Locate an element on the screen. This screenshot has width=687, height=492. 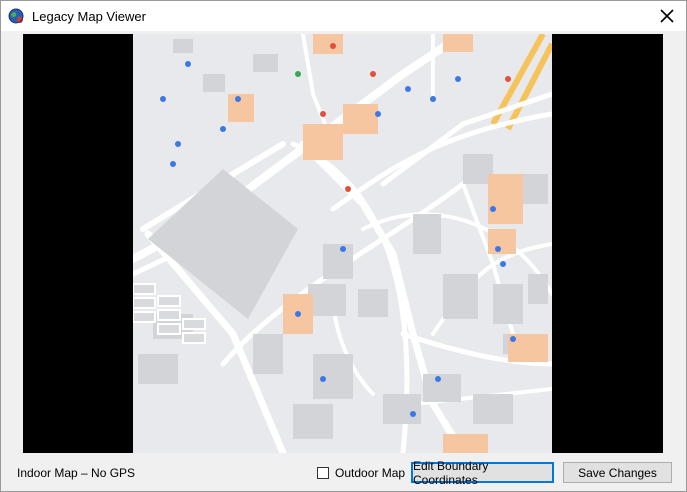
outdoor-map-checkbox is located at coordinates (323, 473).